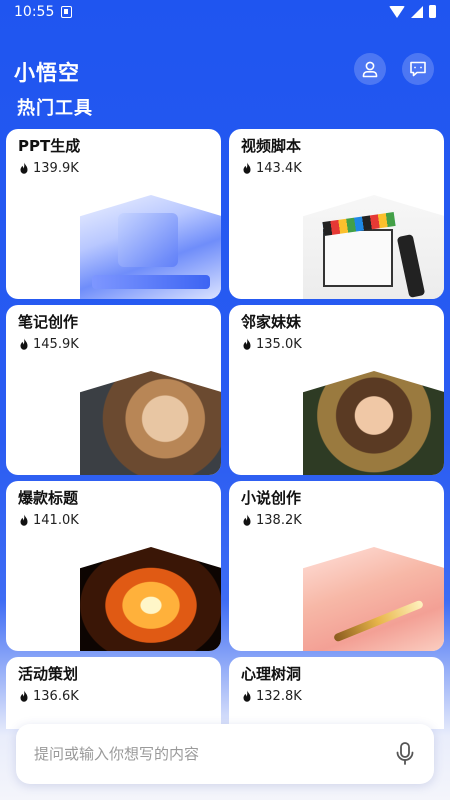  I want to click on microphone-icon, so click(405, 754).